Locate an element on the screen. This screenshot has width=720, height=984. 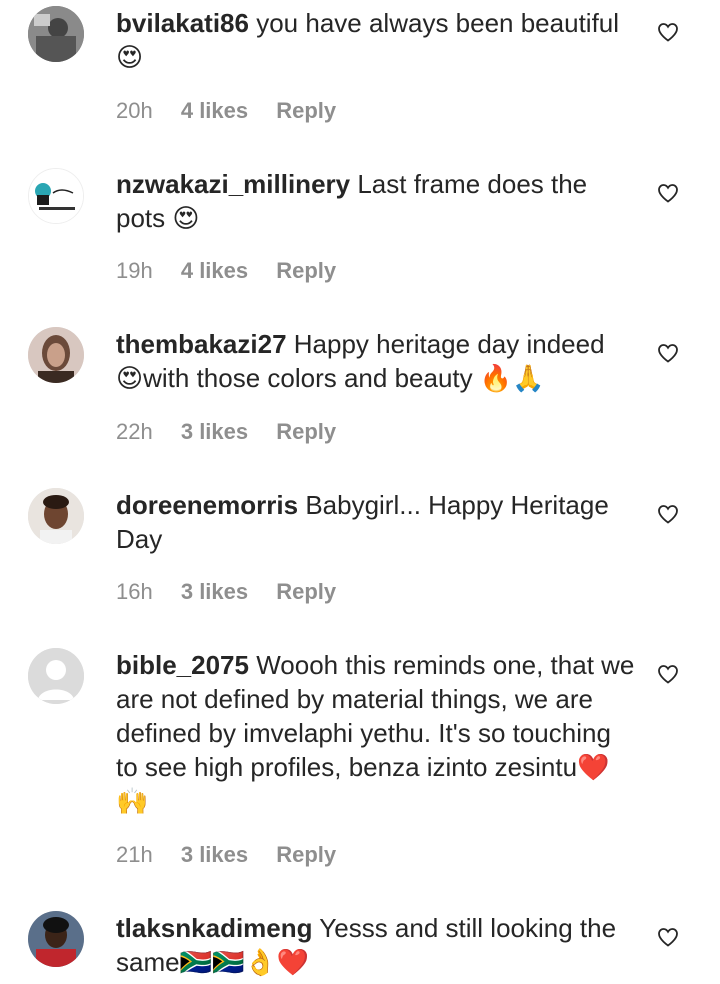
comment-meta: 21h 3 likes Reply is located at coordinates (226, 855).